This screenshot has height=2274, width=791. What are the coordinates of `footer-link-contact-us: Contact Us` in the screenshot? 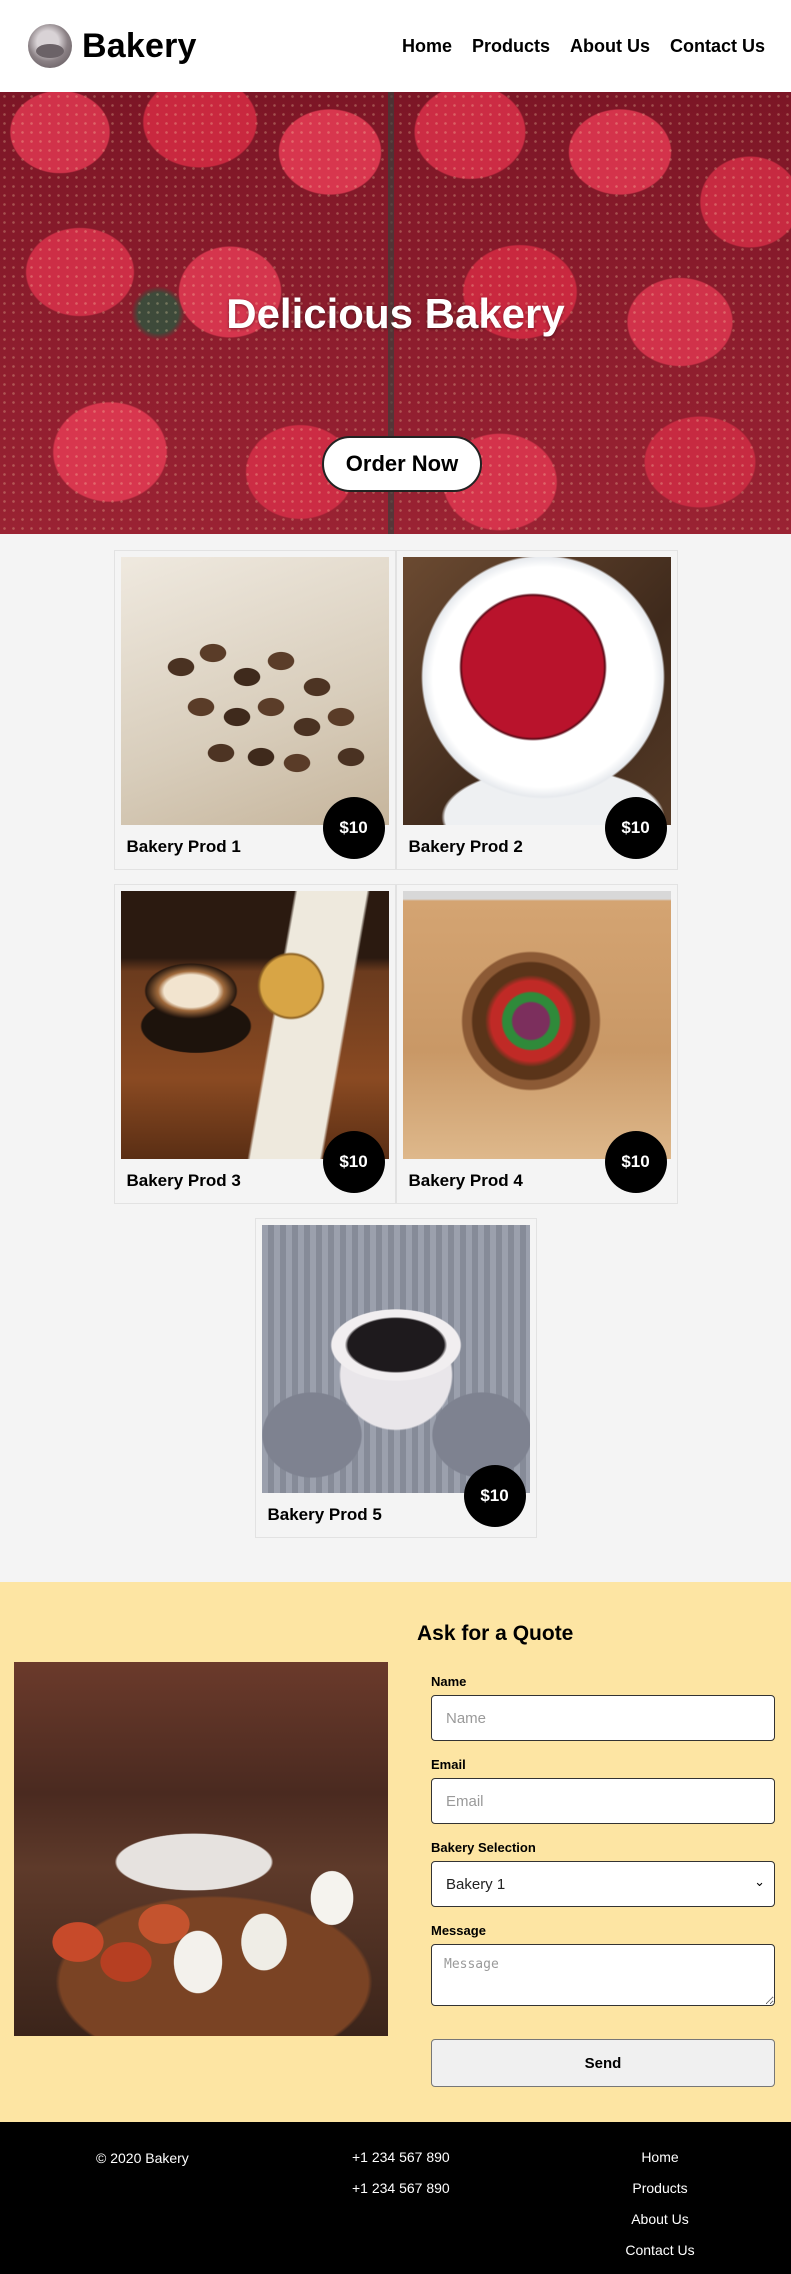 It's located at (660, 2250).